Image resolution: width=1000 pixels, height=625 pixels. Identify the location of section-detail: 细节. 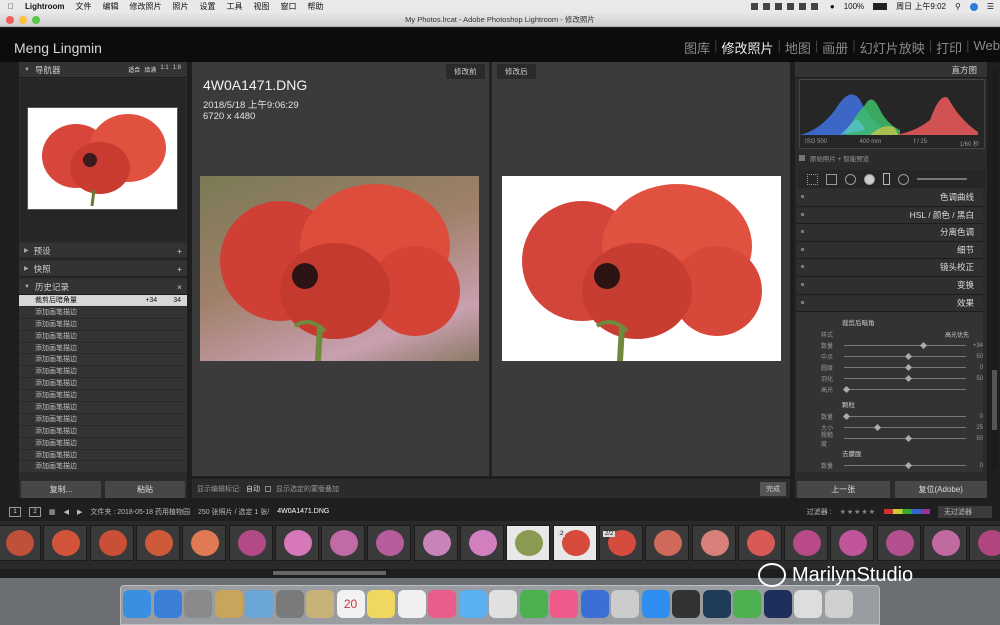
(890, 250).